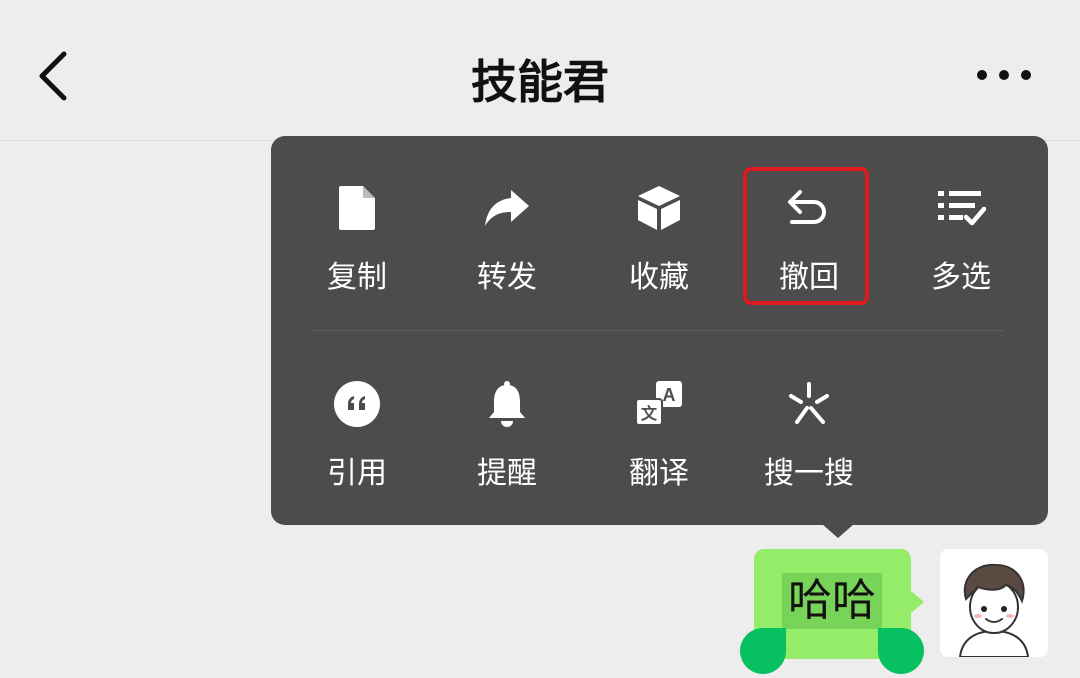 This screenshot has height=678, width=1080. I want to click on translate-icon: A 文, so click(658, 403).